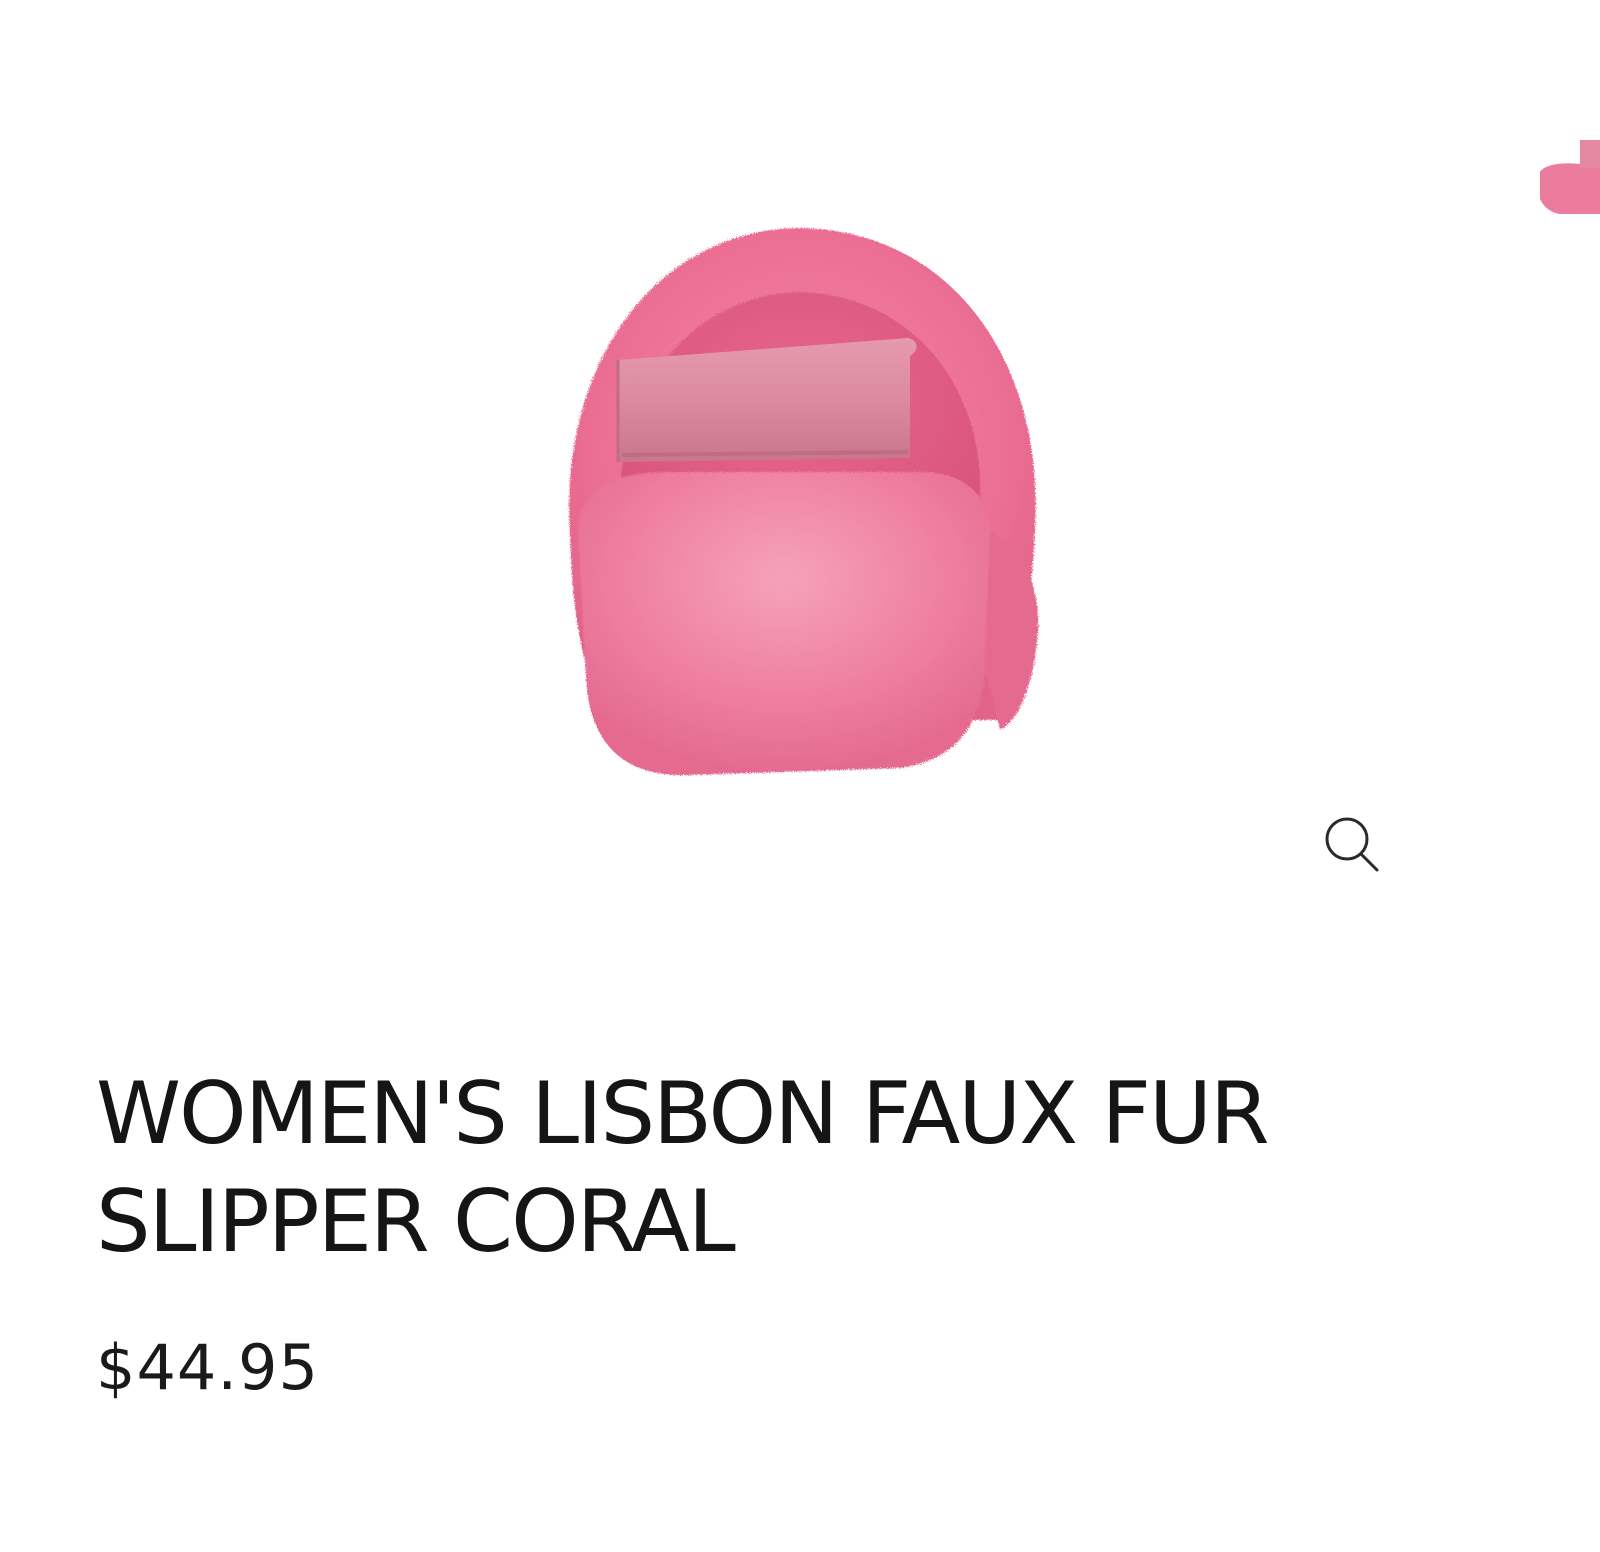 The image size is (1600, 1552). Describe the element at coordinates (1570, 180) in the screenshot. I see `next-image-preview` at that location.